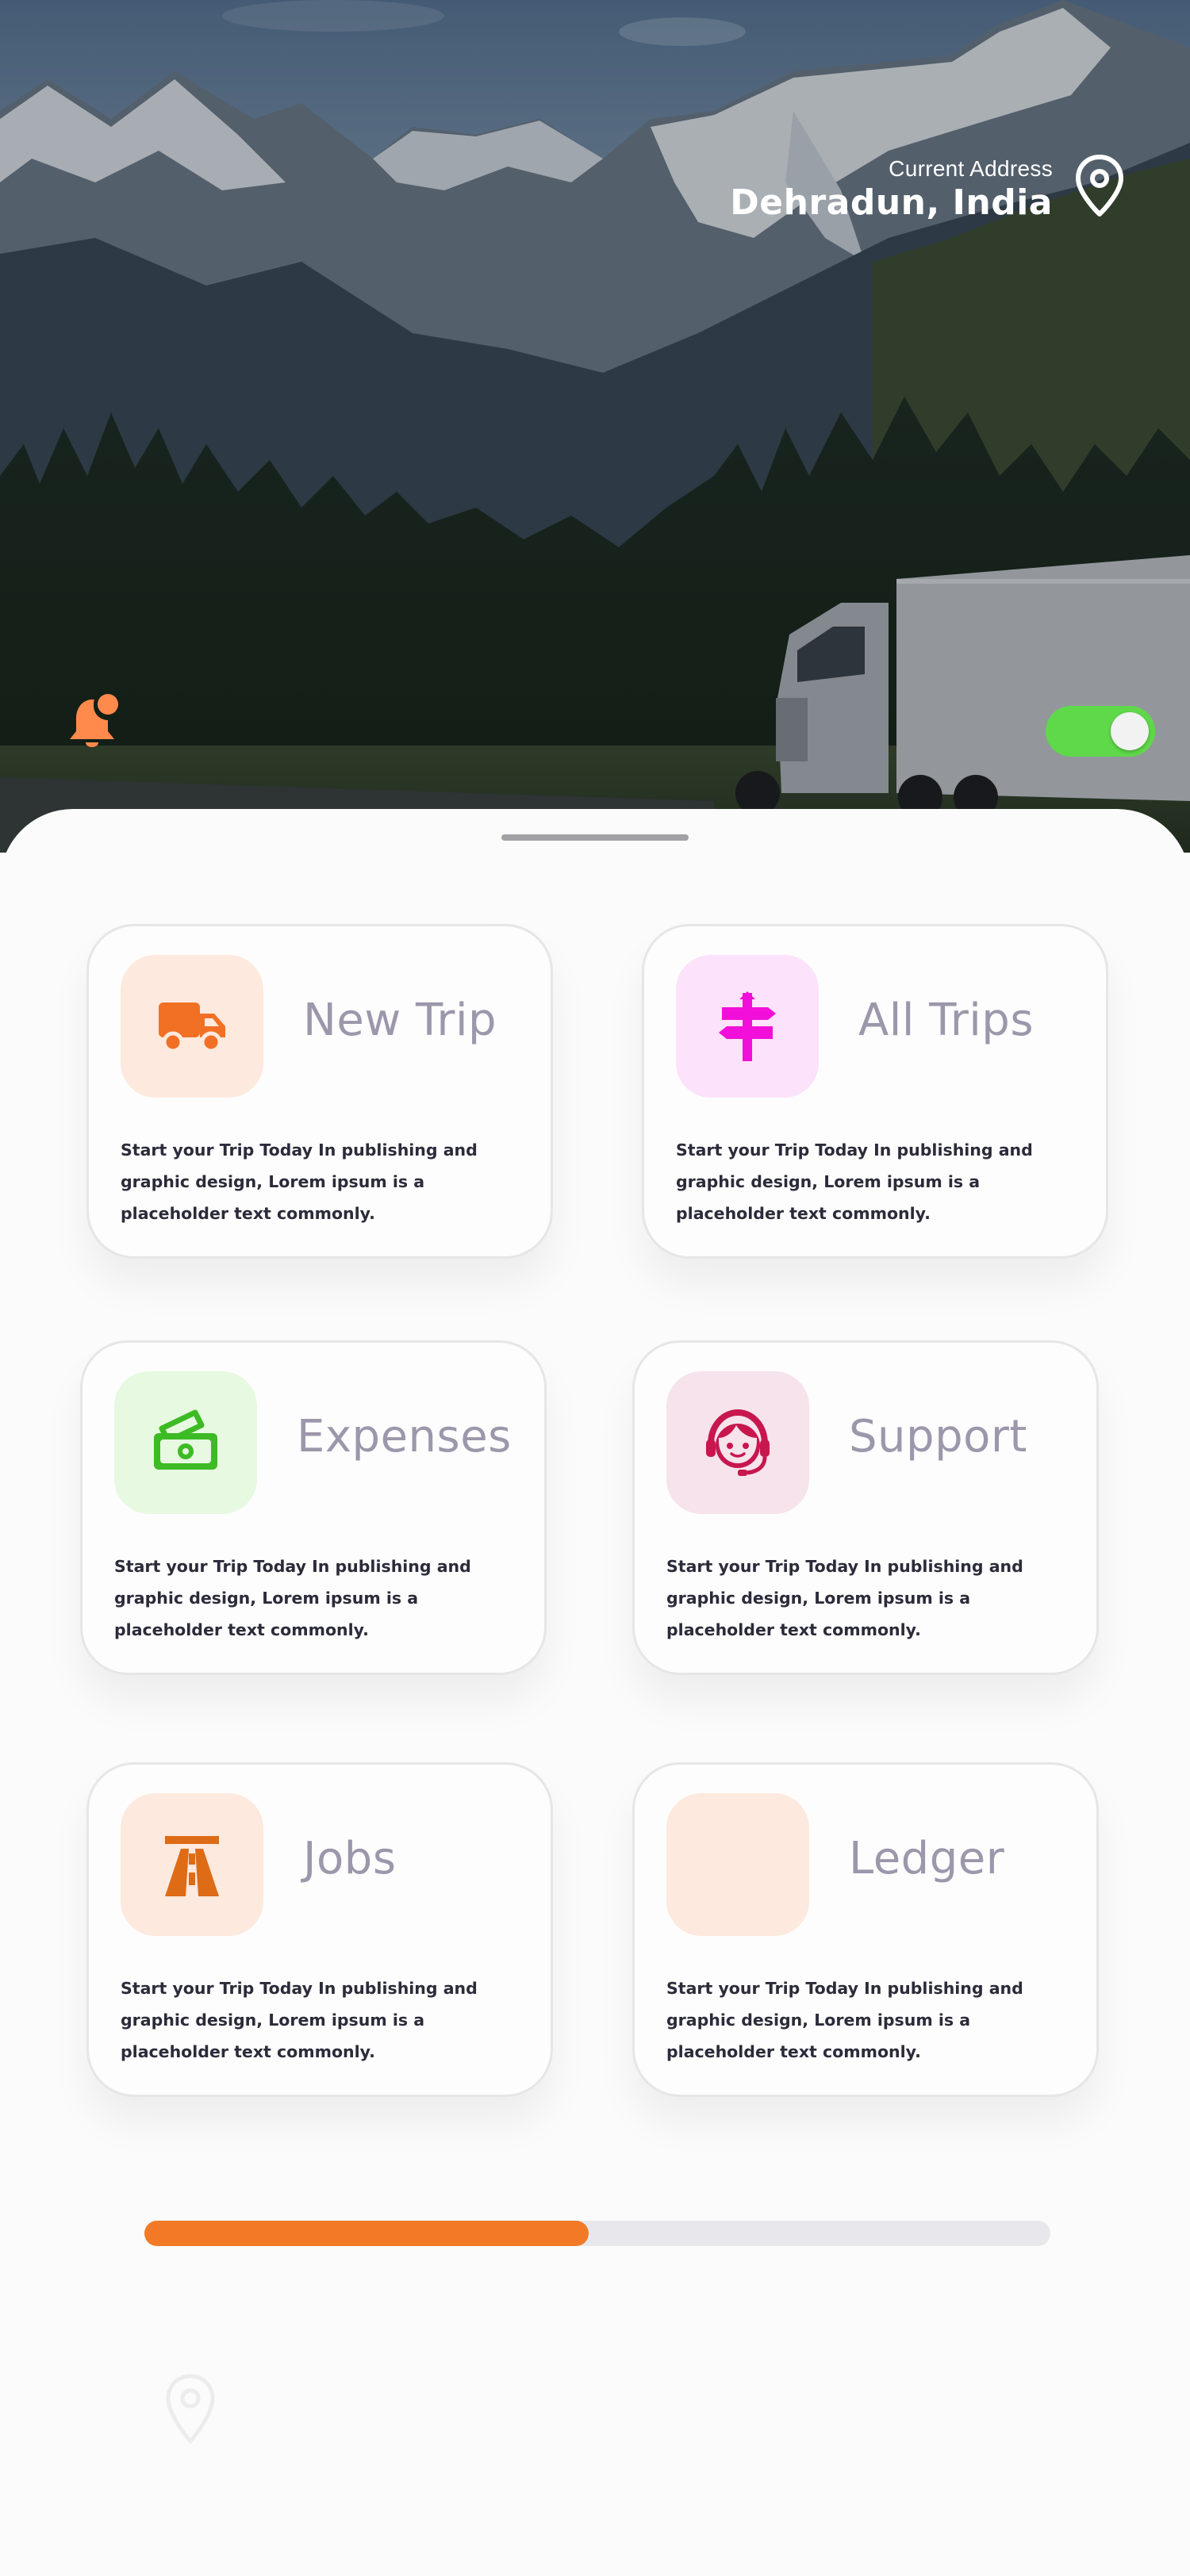 The image size is (1190, 2576). Describe the element at coordinates (971, 168) in the screenshot. I see `address-caption: Current Address` at that location.